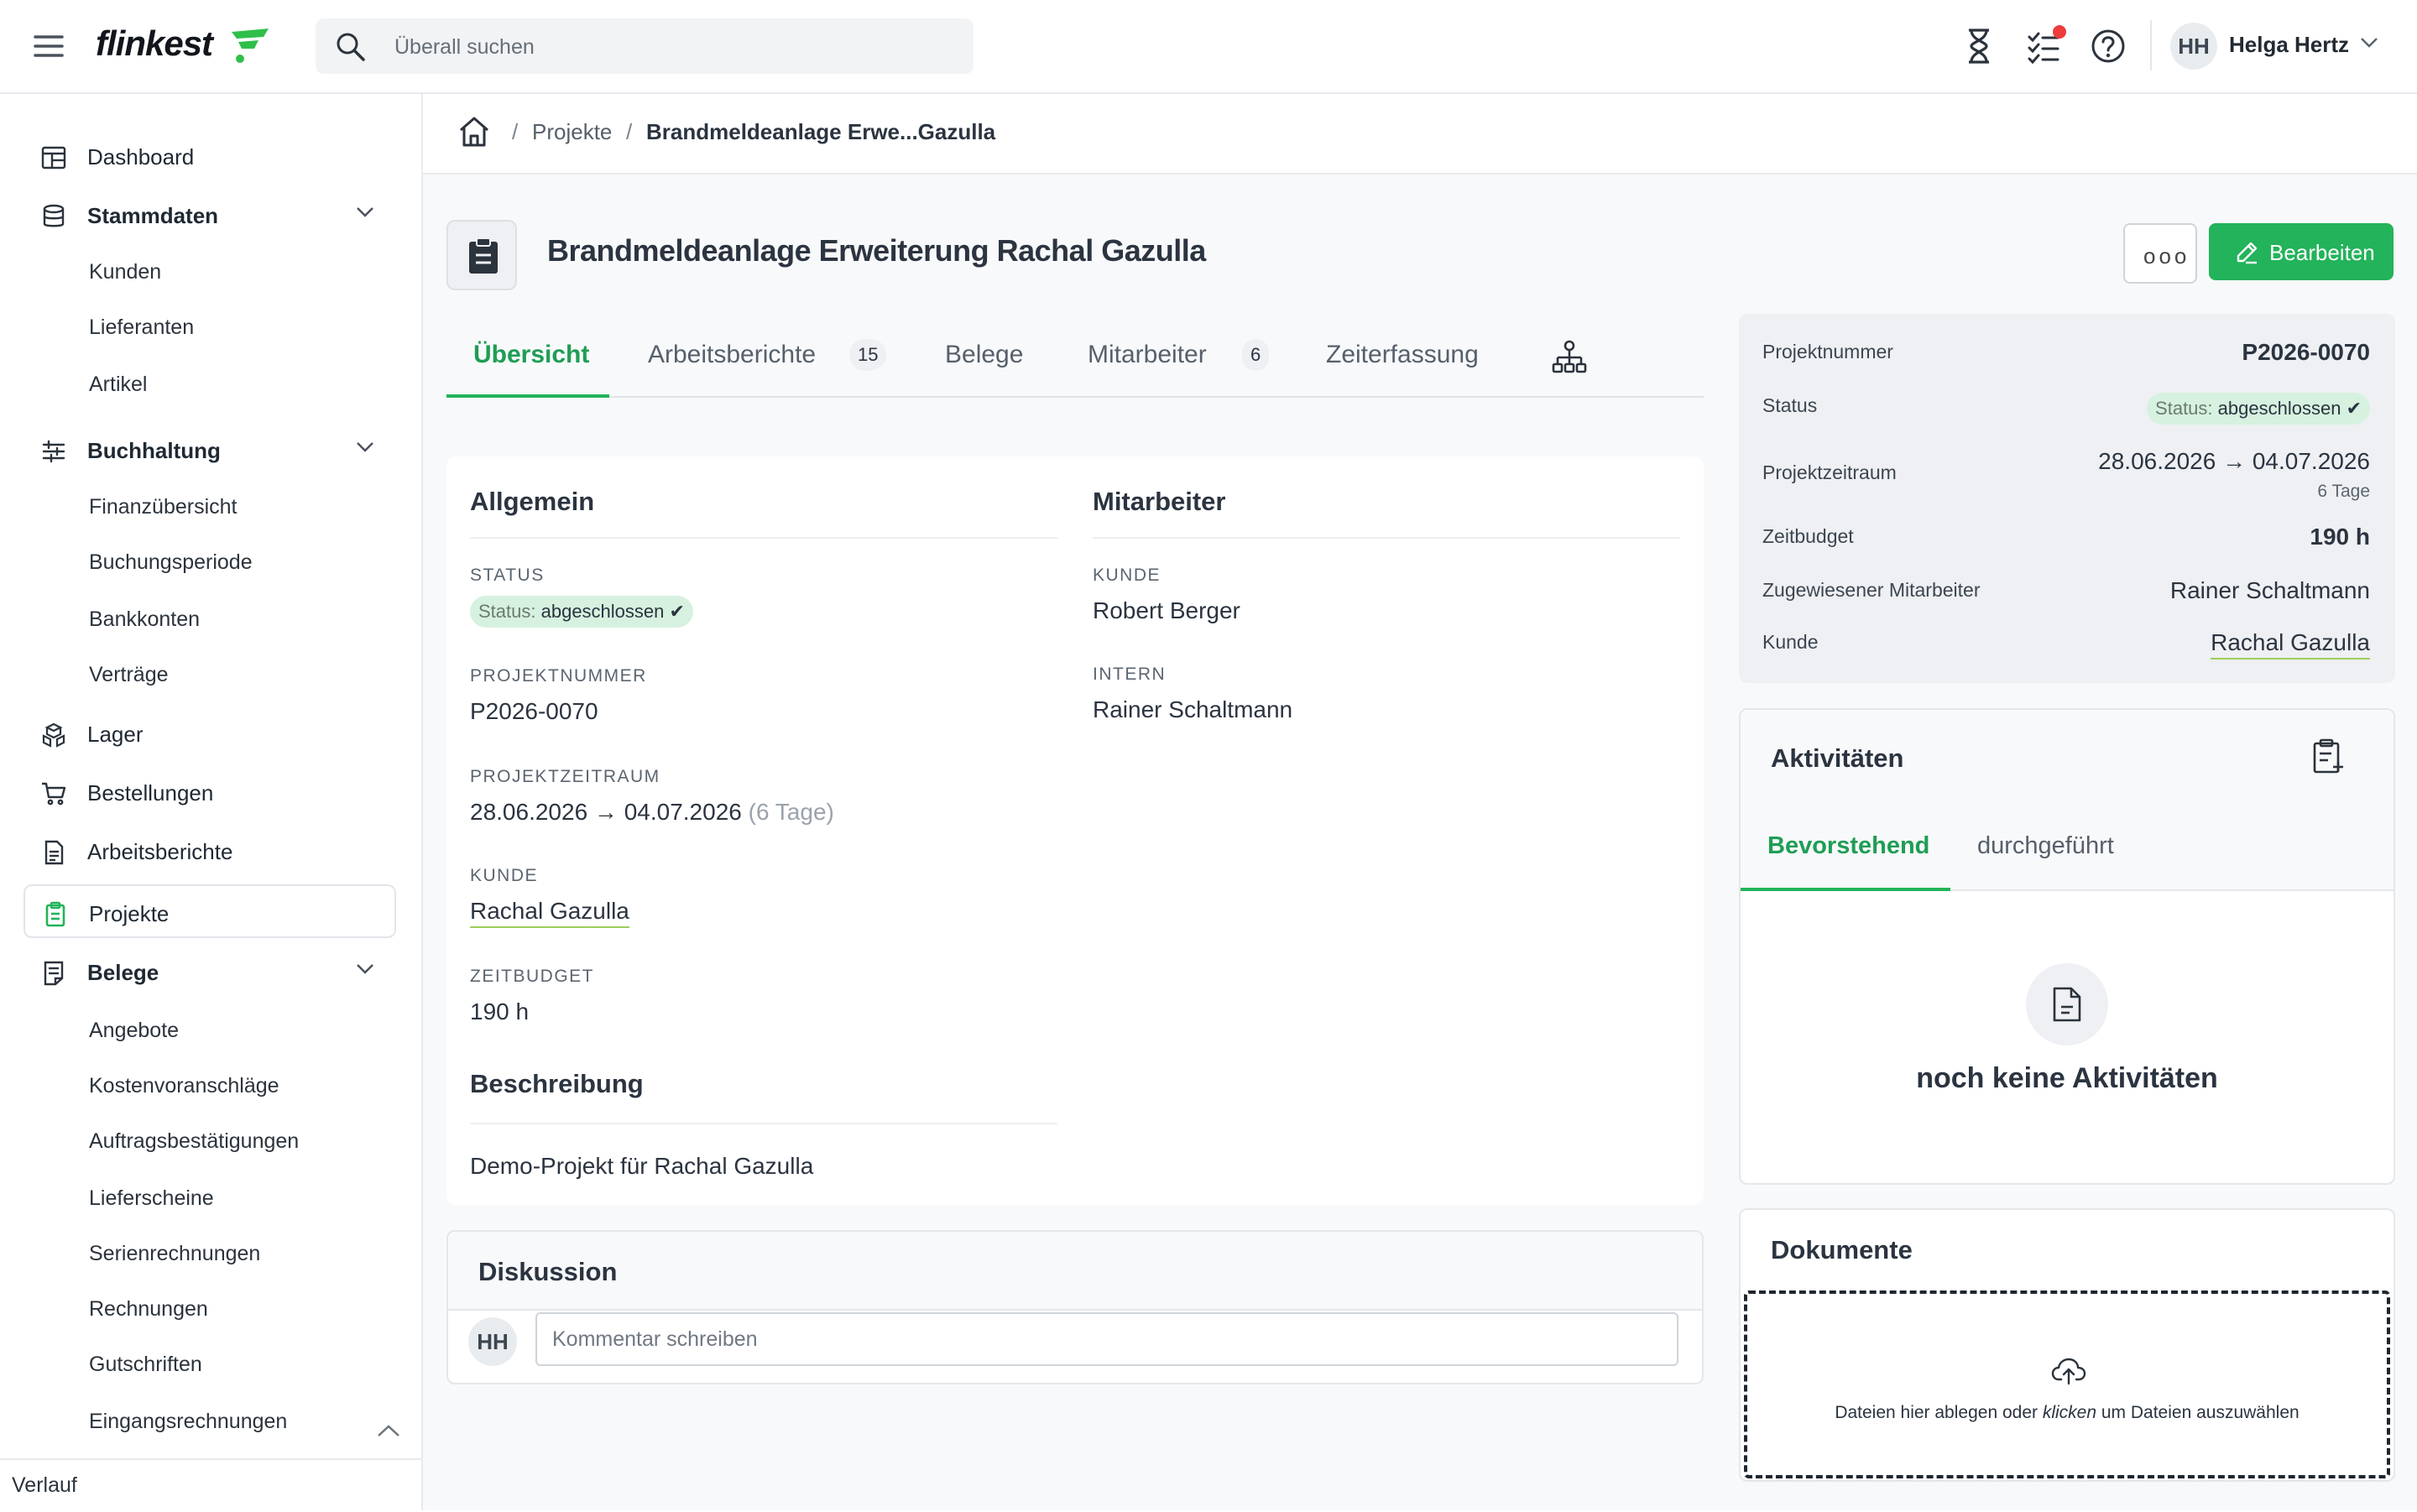 Image resolution: width=2417 pixels, height=1512 pixels. Describe the element at coordinates (145, 1365) in the screenshot. I see `sidebar-item-gutschriften: Gutschriften` at that location.